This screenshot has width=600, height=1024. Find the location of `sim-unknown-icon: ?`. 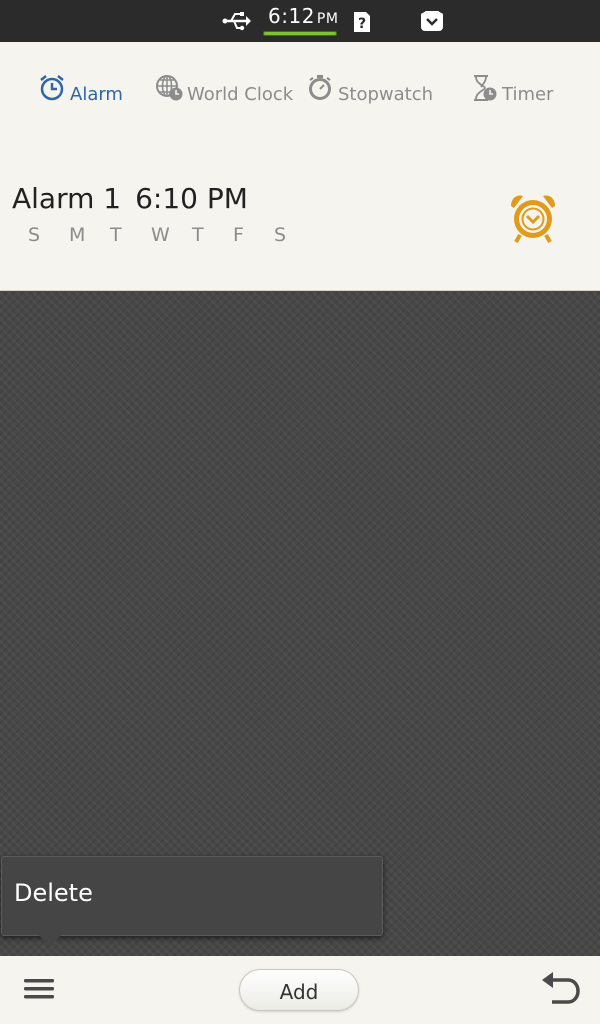

sim-unknown-icon: ? is located at coordinates (362, 22).